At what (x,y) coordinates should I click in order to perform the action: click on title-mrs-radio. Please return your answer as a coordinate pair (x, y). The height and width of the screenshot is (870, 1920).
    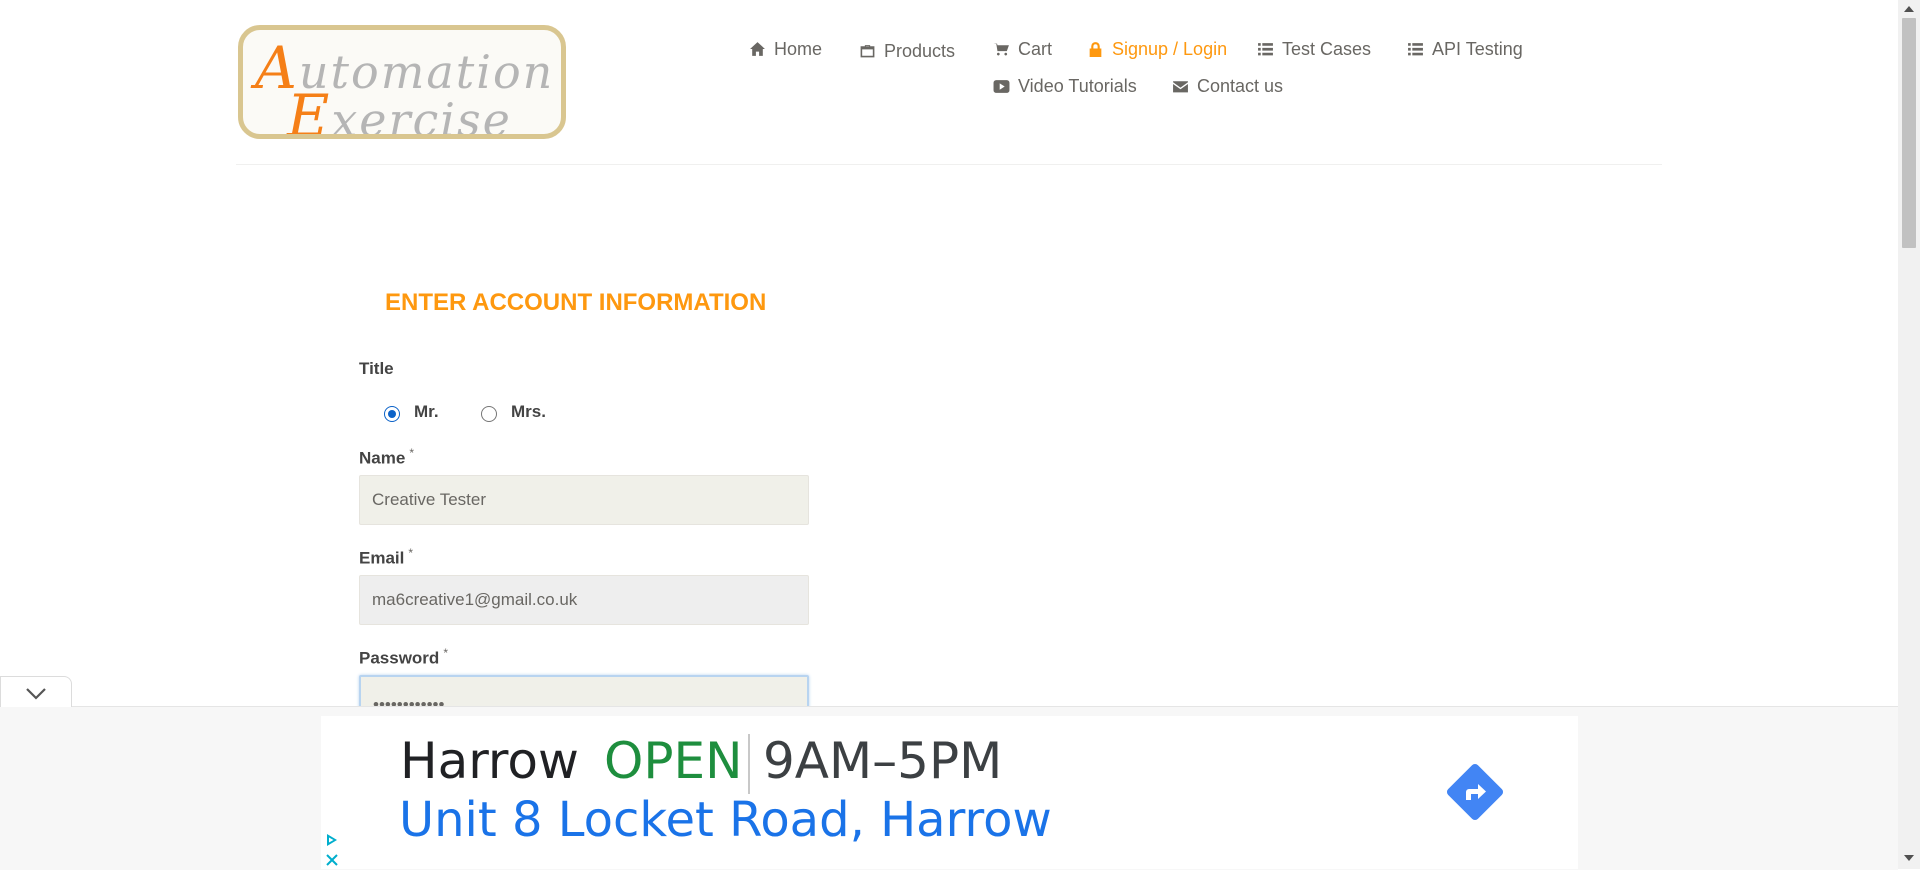
    Looking at the image, I should click on (489, 414).